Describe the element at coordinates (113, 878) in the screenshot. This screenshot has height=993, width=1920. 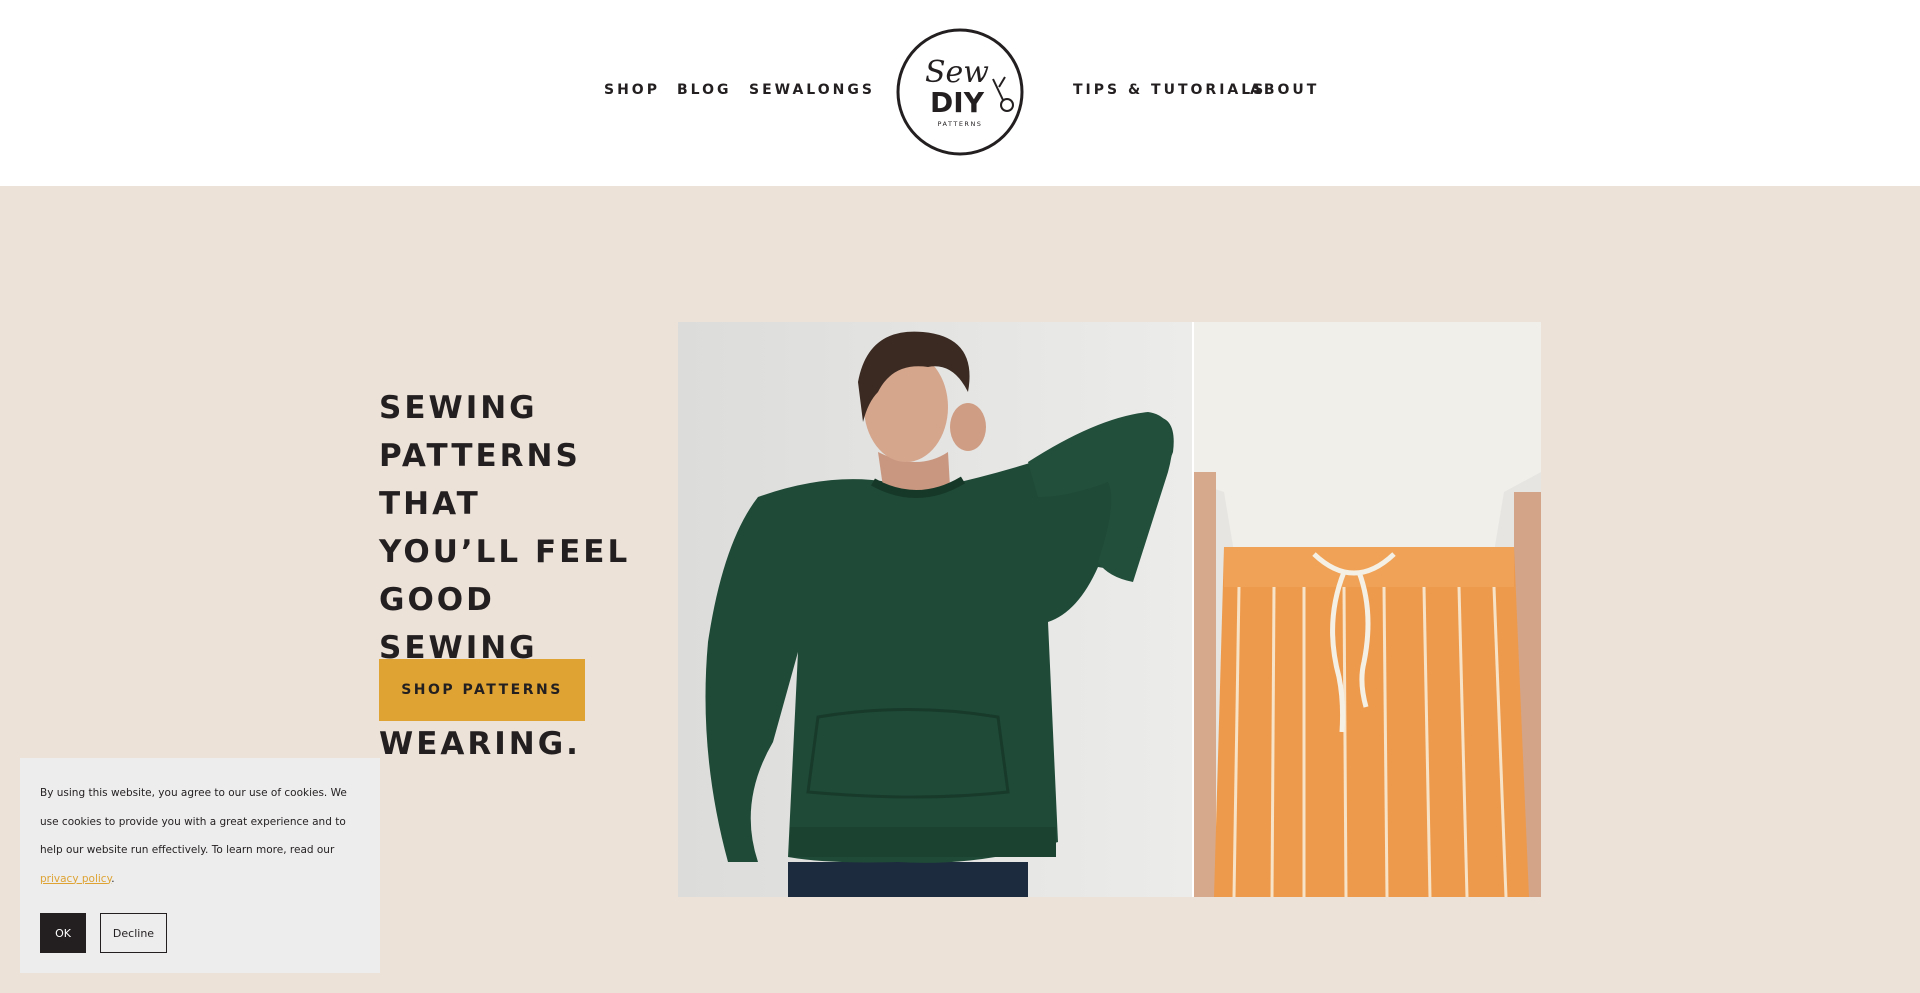
I see `cookie-message-period: .` at that location.